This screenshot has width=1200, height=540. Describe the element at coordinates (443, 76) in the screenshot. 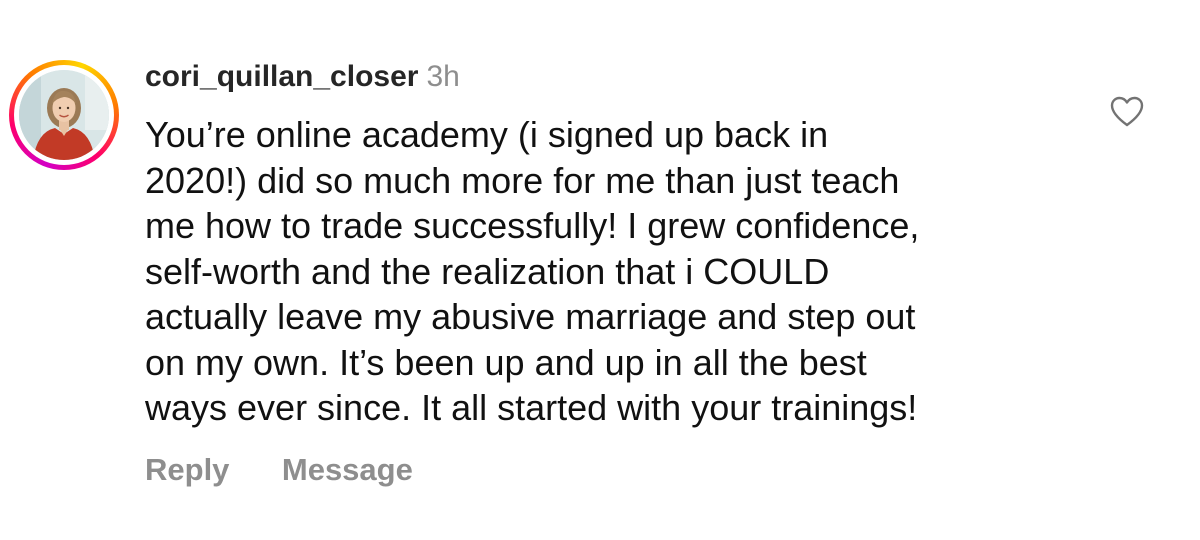

I see `timestamp: 3h` at that location.